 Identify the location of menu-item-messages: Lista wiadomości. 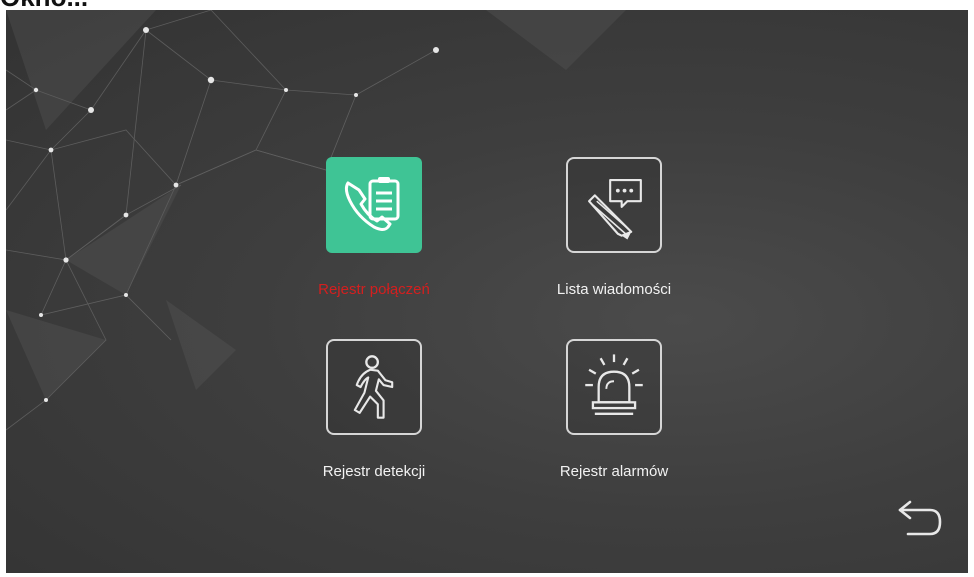
(614, 242).